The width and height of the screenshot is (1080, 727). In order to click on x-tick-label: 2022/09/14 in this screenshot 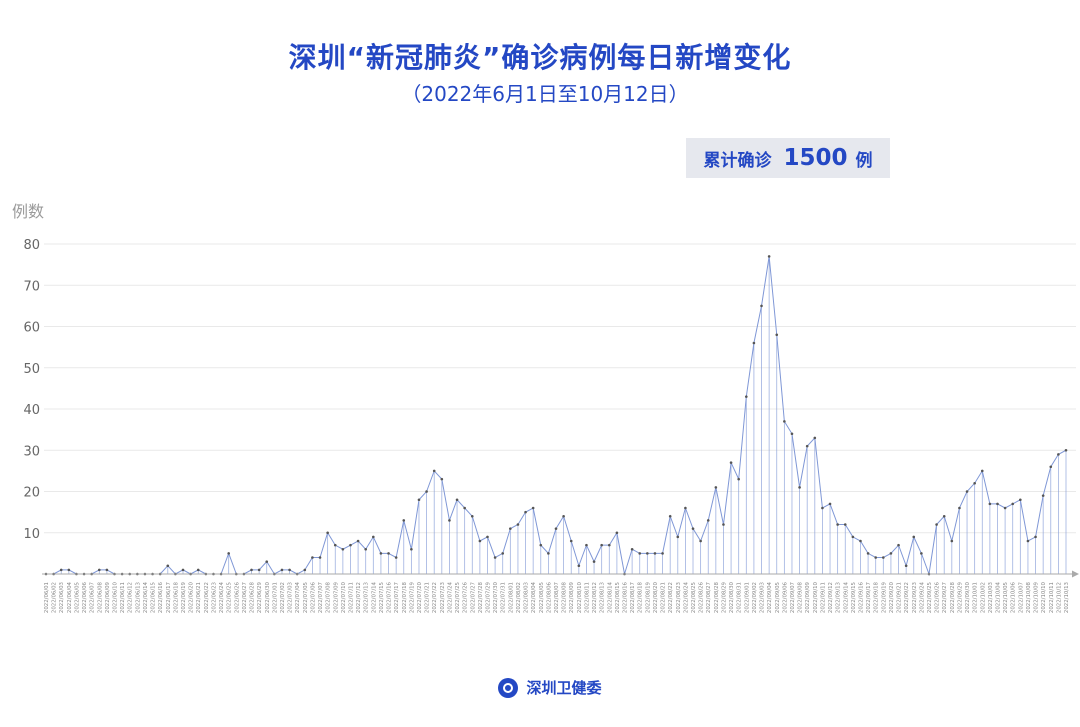, I will do `click(846, 597)`.